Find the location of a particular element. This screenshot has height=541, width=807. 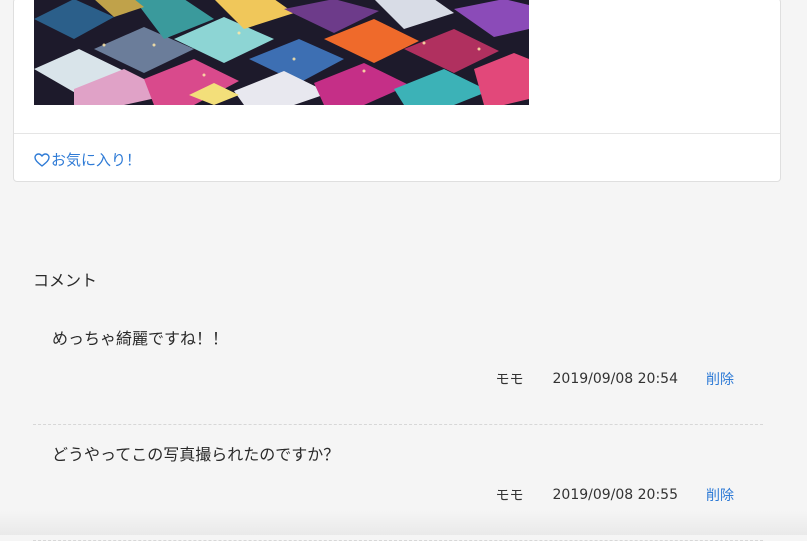

comment-body: どうやってこの写真撮られたのですか？ is located at coordinates (196, 454).